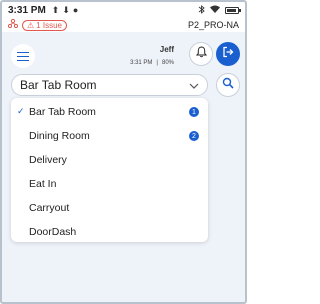 The image size is (320, 304). Describe the element at coordinates (27, 10) in the screenshot. I see `status-time: 3:31 PM` at that location.